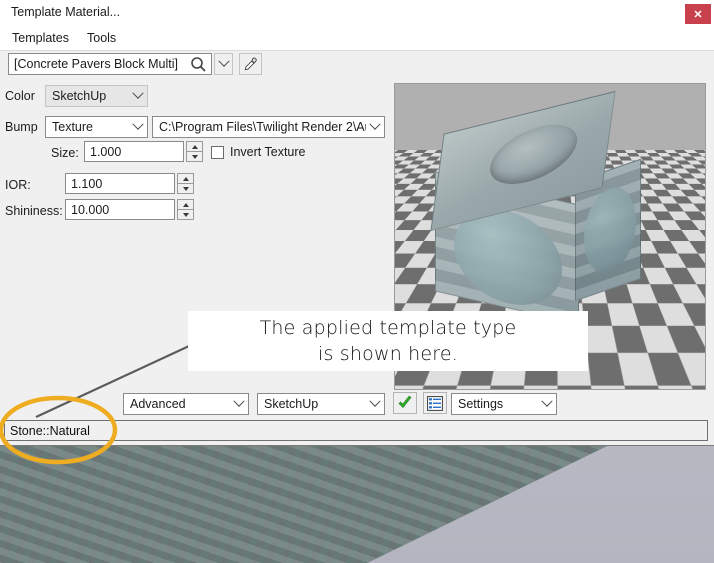 The width and height of the screenshot is (714, 563). What do you see at coordinates (543, 207) in the screenshot?
I see `preview-model` at bounding box center [543, 207].